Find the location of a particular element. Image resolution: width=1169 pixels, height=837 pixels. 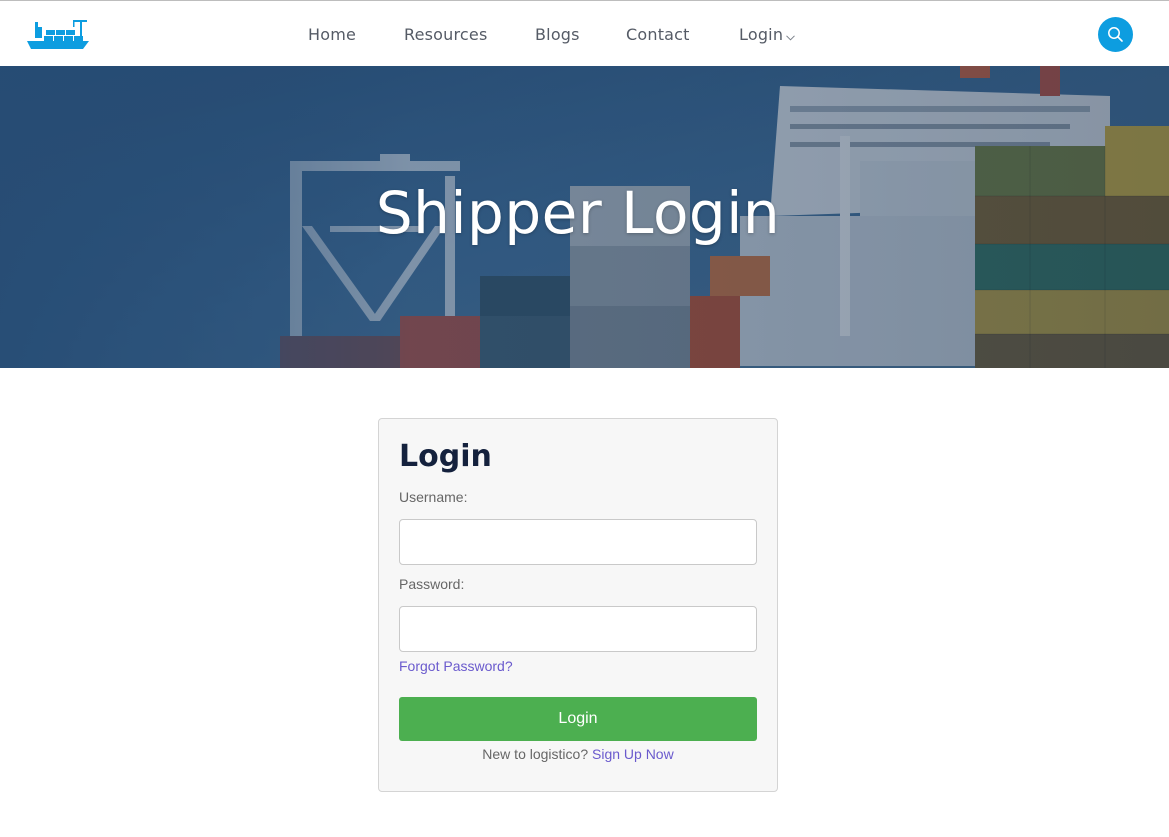

username-field is located at coordinates (578, 542).